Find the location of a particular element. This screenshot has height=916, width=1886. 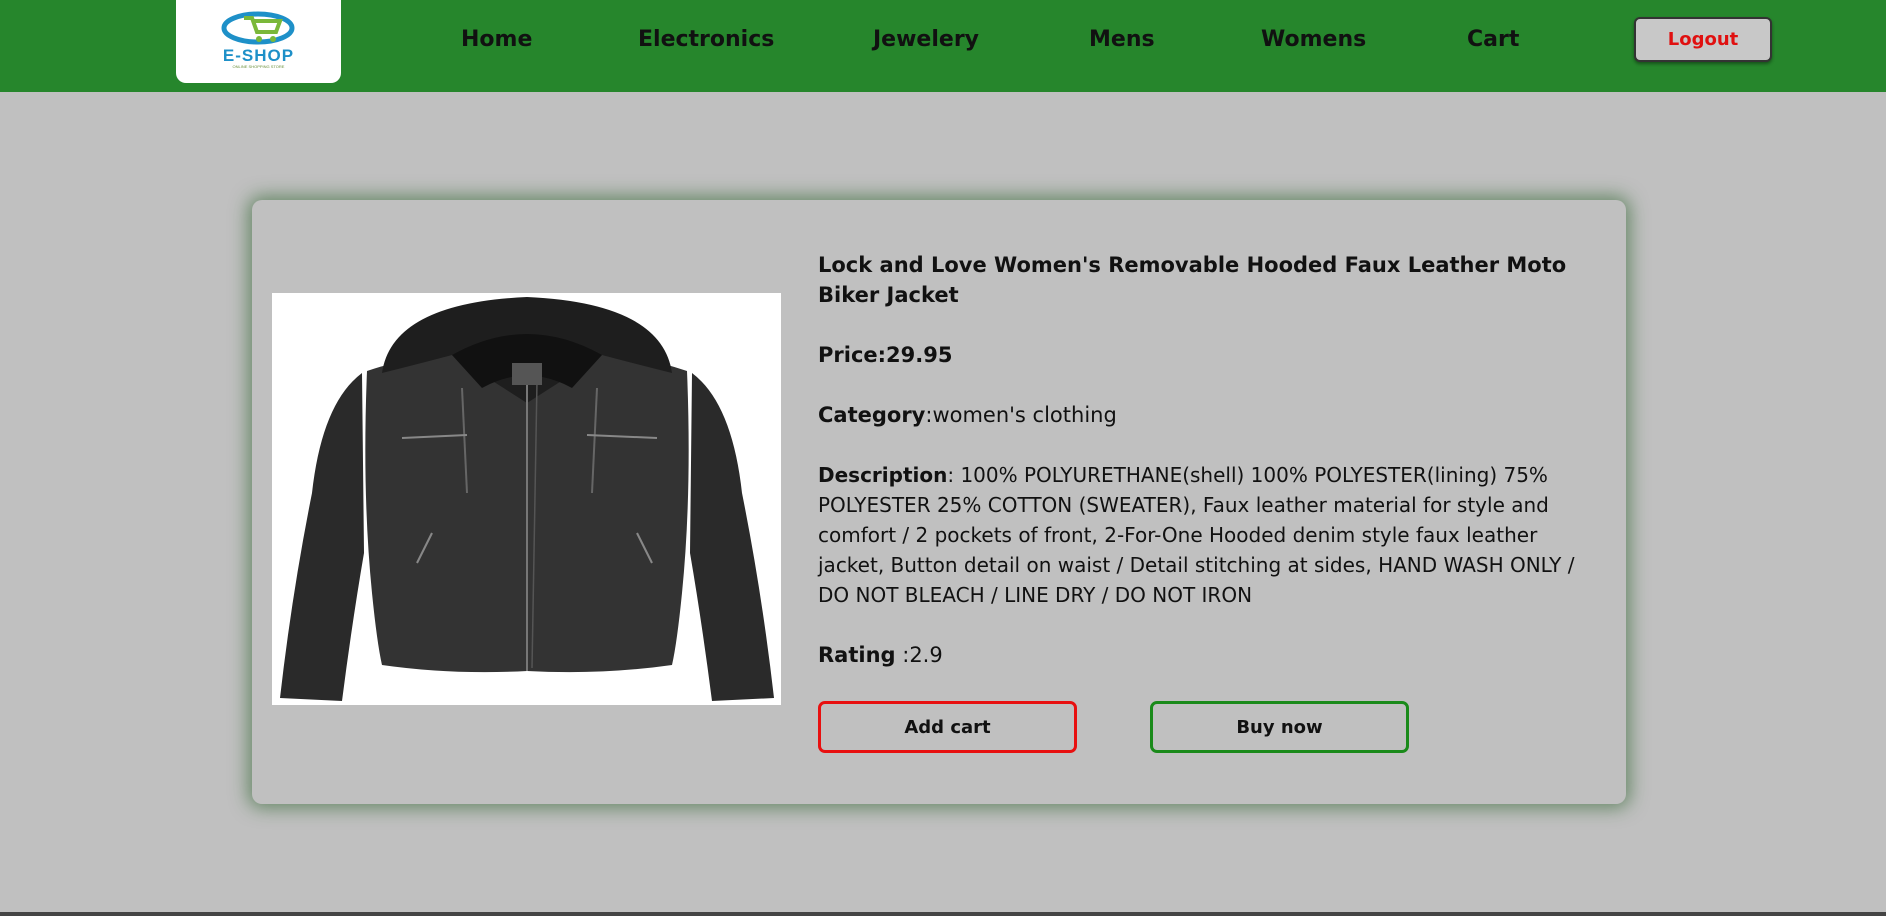

product-image is located at coordinates (526, 499).